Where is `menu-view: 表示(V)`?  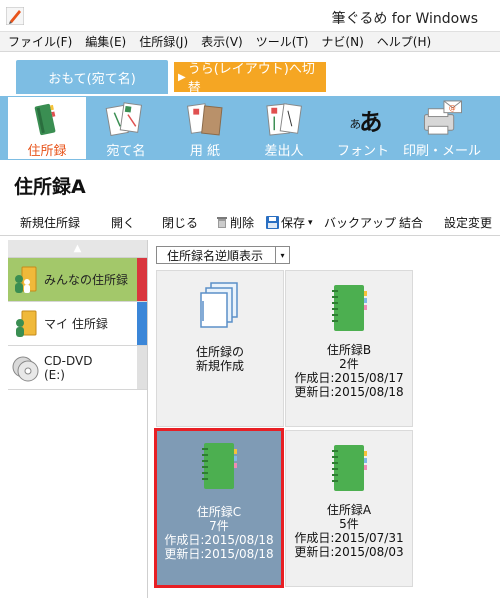 menu-view: 表示(V) is located at coordinates (222, 41).